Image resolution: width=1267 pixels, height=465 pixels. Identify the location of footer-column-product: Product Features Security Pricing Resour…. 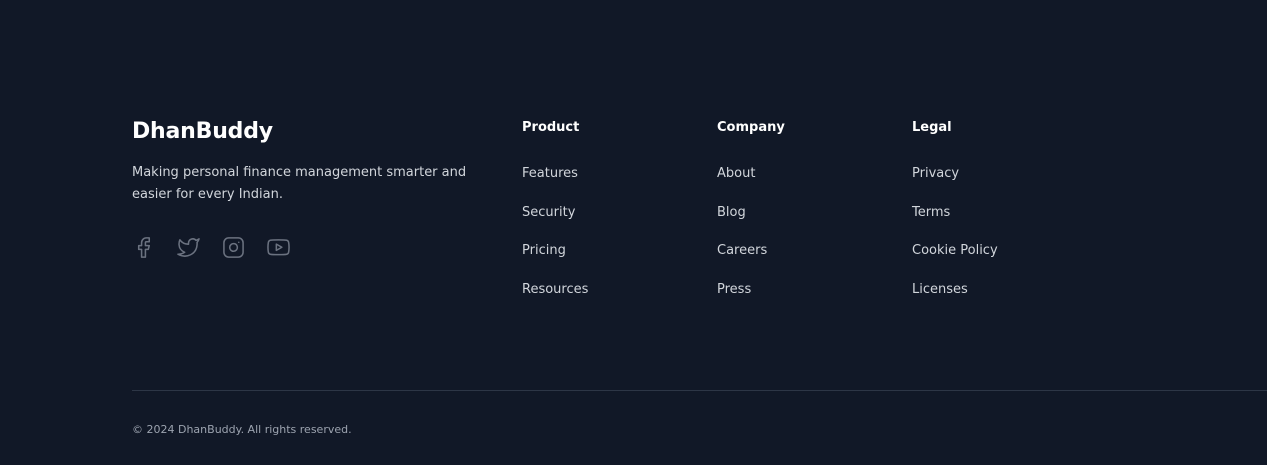
(555, 218).